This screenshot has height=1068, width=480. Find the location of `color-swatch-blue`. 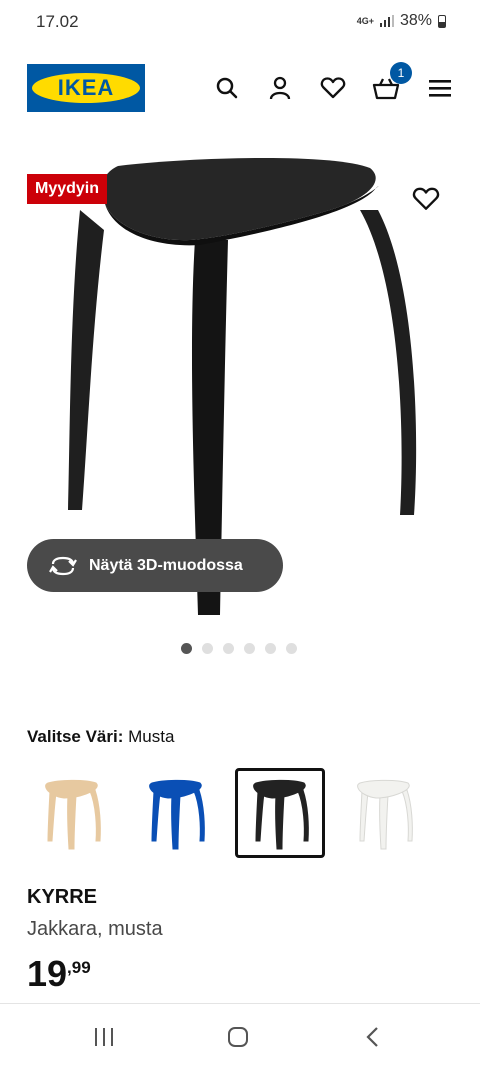

color-swatch-blue is located at coordinates (176, 813).